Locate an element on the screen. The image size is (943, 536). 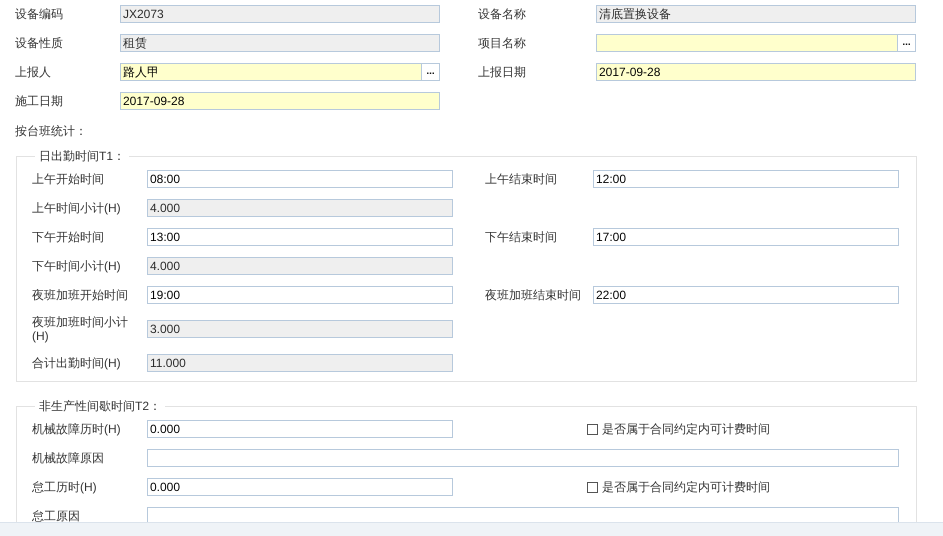
field-label: 合计出勤时间(H) is located at coordinates (77, 363).